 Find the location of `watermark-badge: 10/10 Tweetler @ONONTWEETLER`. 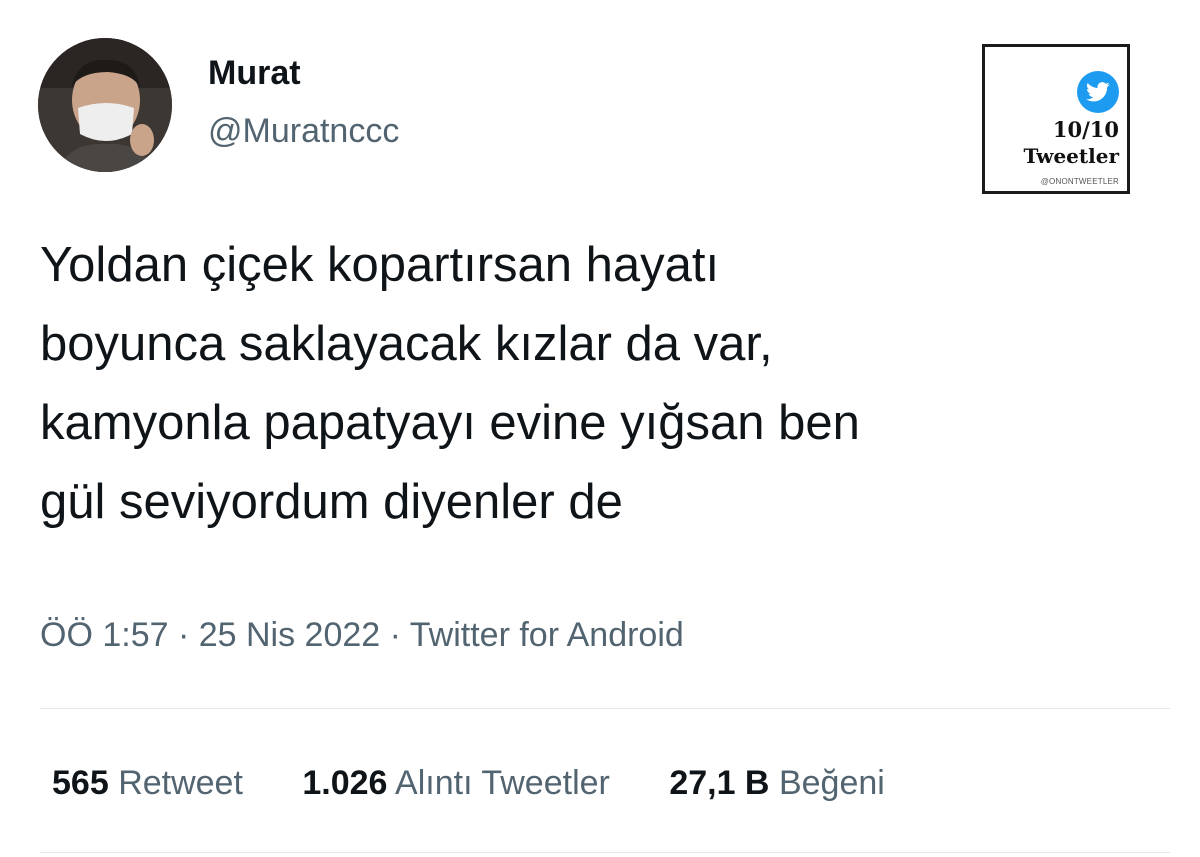

watermark-badge: 10/10 Tweetler @ONONTWEETLER is located at coordinates (1056, 119).